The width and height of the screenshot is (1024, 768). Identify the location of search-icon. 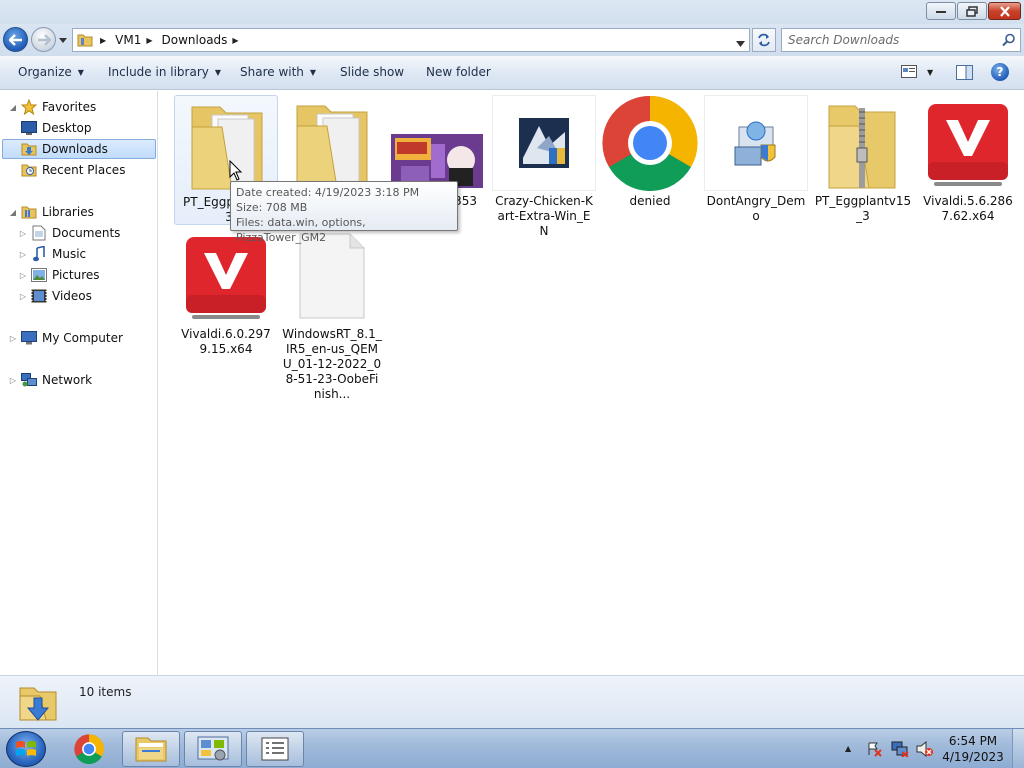
(1009, 40).